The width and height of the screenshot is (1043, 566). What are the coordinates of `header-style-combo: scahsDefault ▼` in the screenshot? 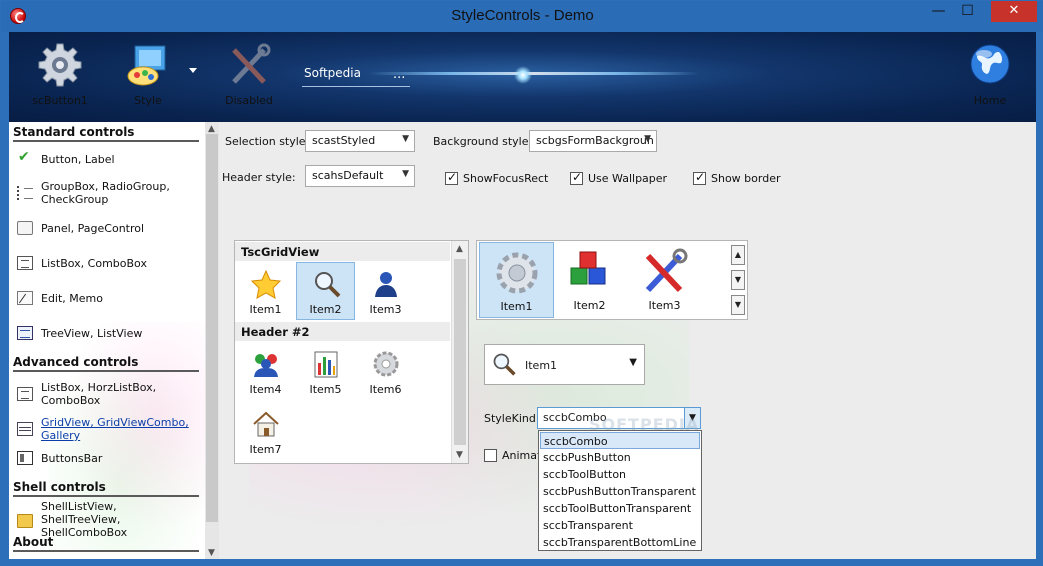 It's located at (360, 176).